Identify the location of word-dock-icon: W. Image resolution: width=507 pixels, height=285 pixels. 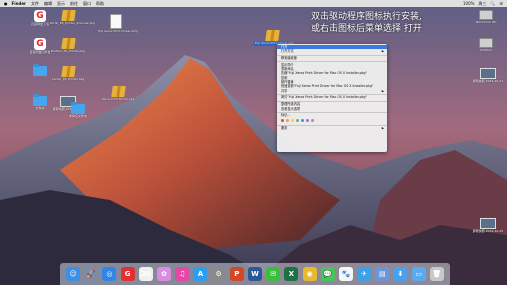
(254, 274).